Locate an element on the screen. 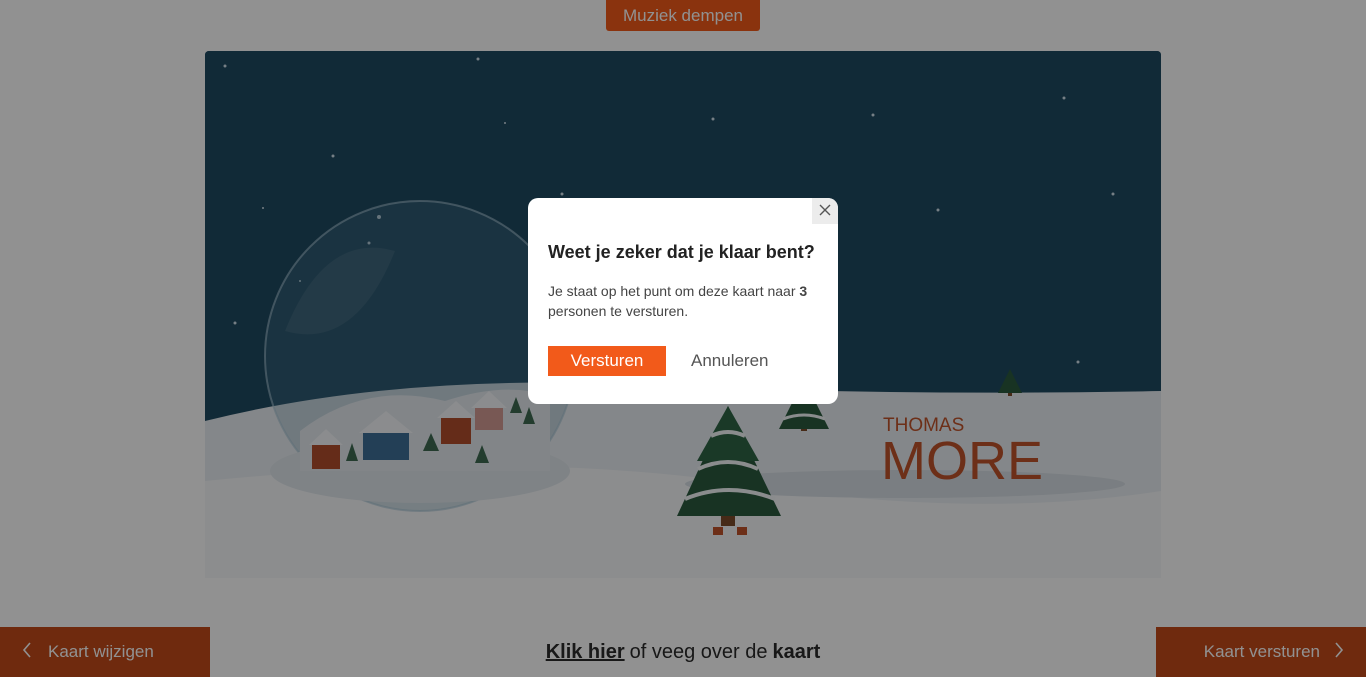 The height and width of the screenshot is (677, 1366). dialog-title: Weet je zeker dat je klaar bent? is located at coordinates (681, 252).